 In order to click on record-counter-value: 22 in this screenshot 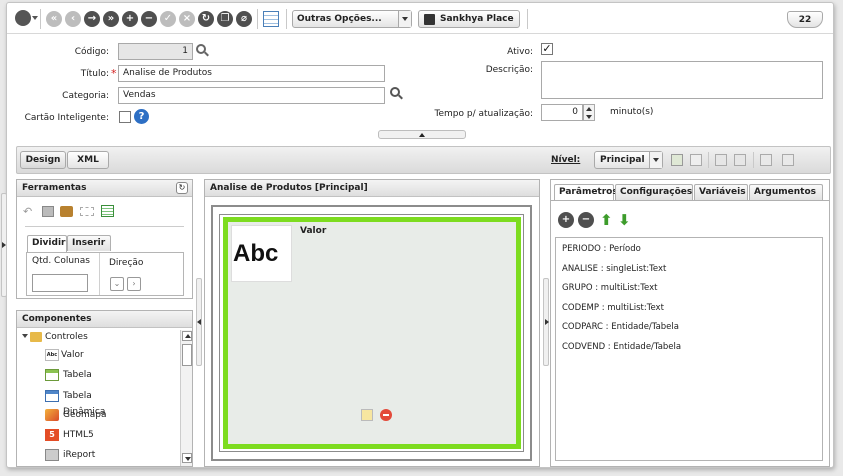, I will do `click(805, 20)`.